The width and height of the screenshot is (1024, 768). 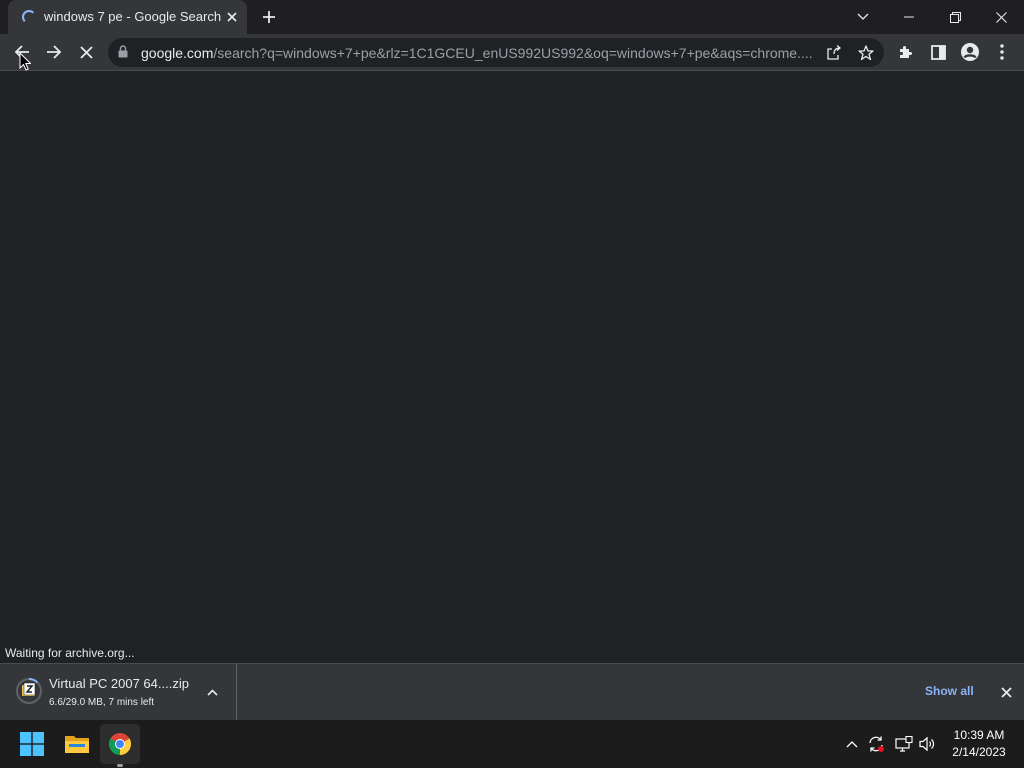 I want to click on taskbar-clock: 10:39 AM 2/14/2023, so click(x=979, y=744).